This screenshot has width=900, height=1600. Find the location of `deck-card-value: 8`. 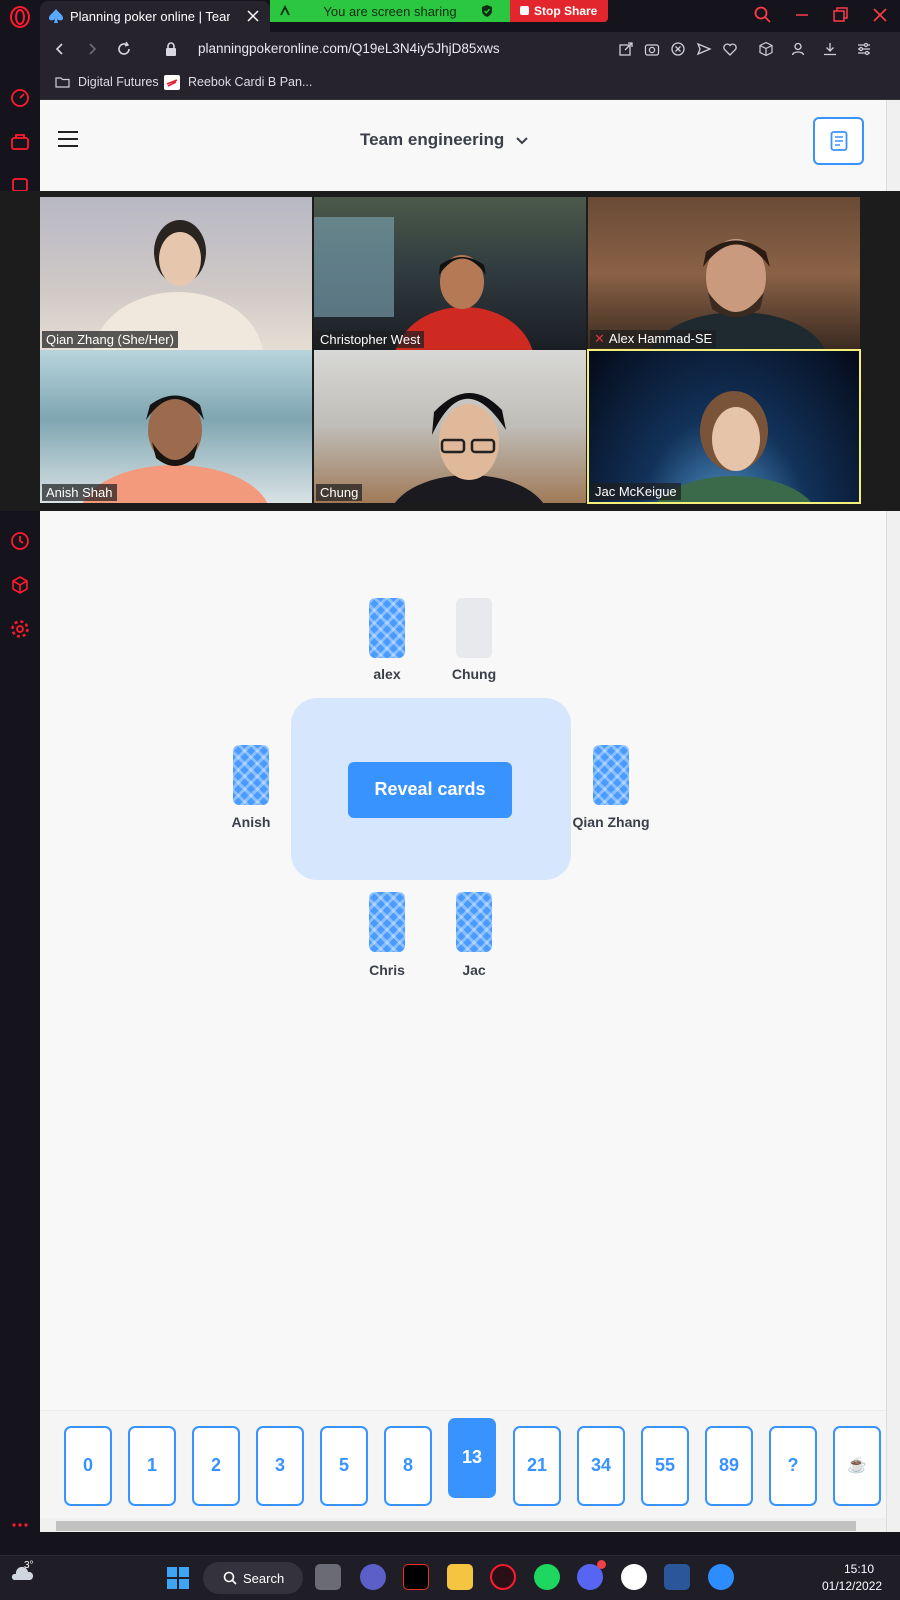

deck-card-value: 8 is located at coordinates (407, 1465).